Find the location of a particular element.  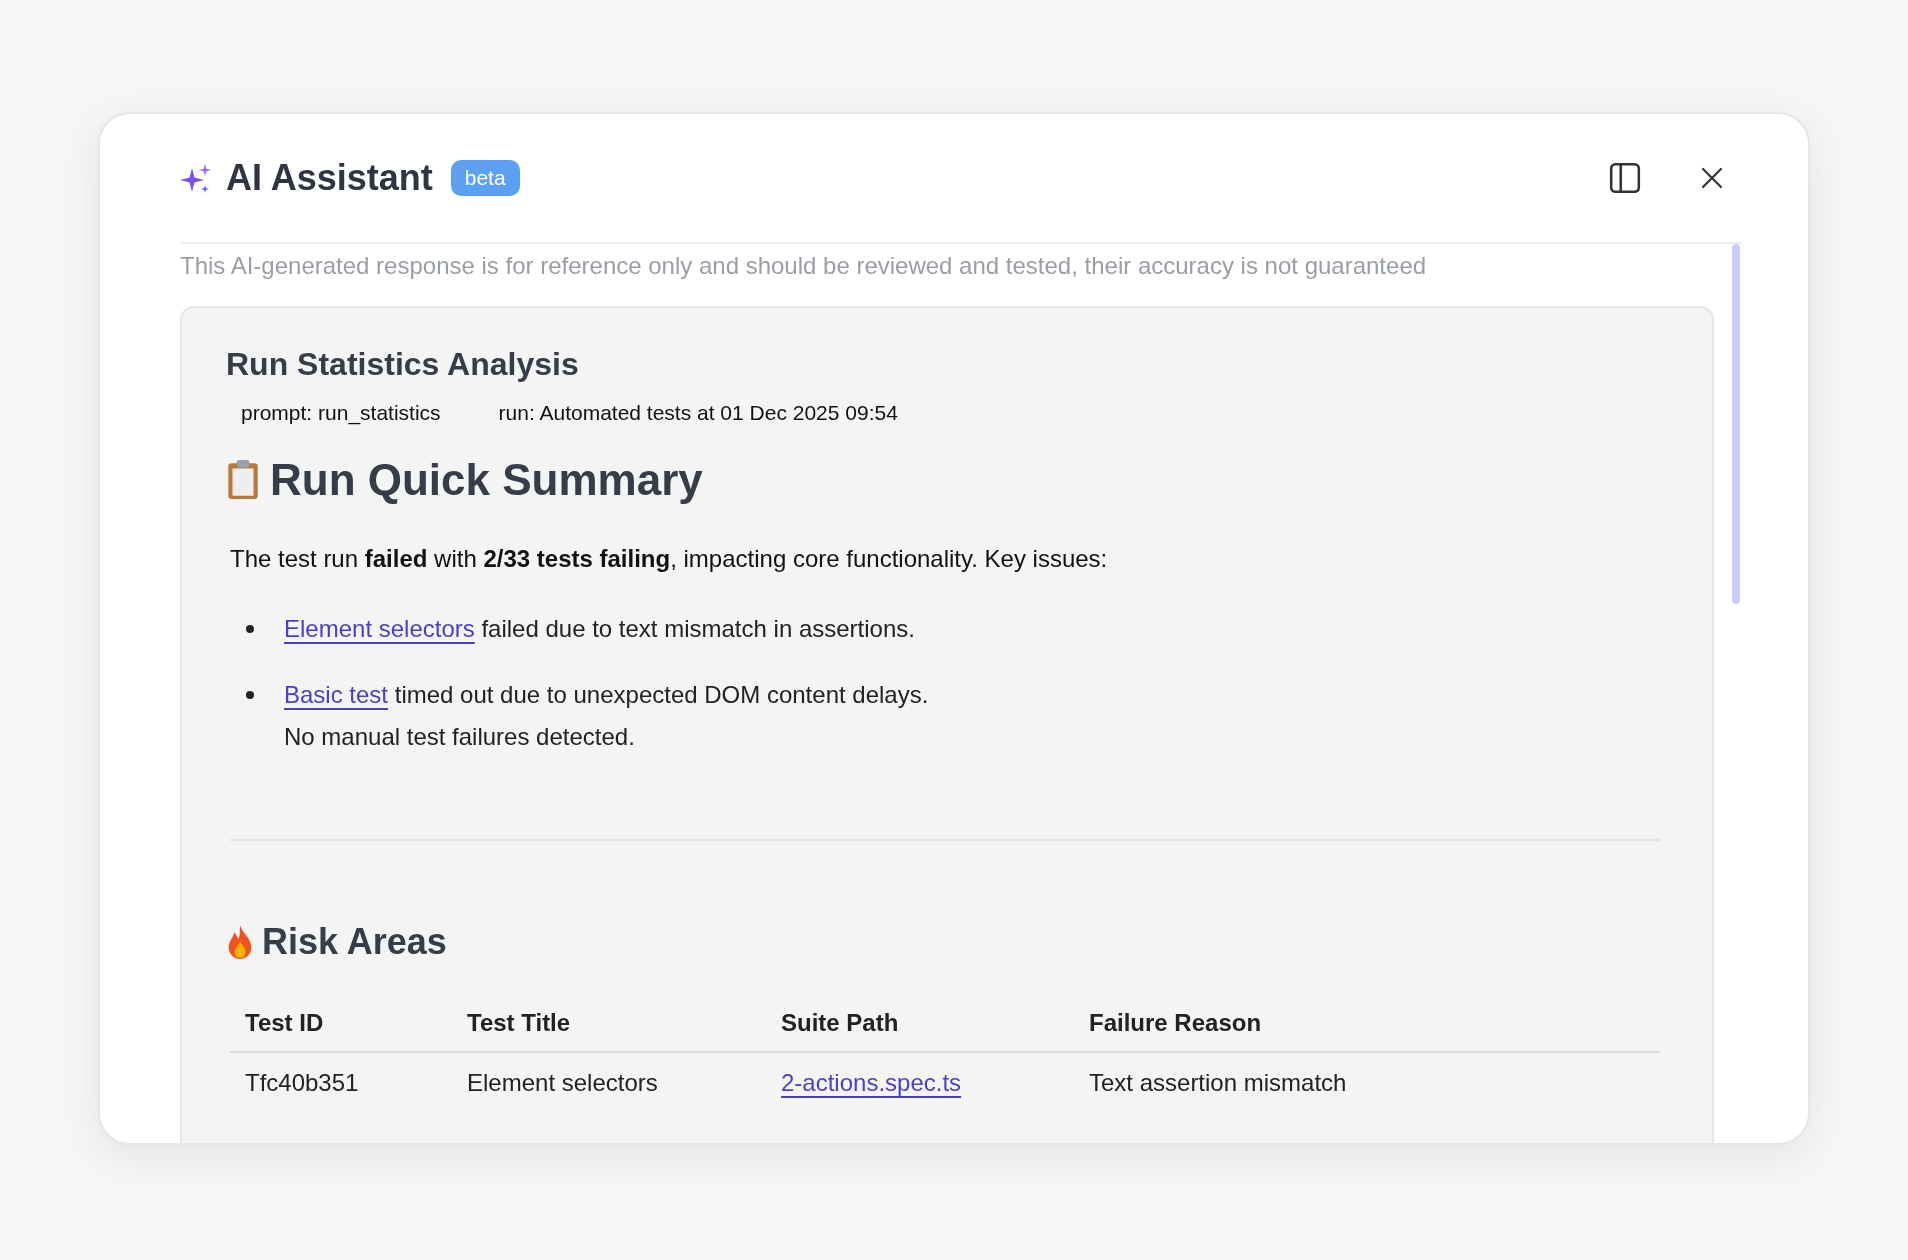

bullet-text: Basic test timed out due to unexpected DOM content delays. is located at coordinates (606, 695).